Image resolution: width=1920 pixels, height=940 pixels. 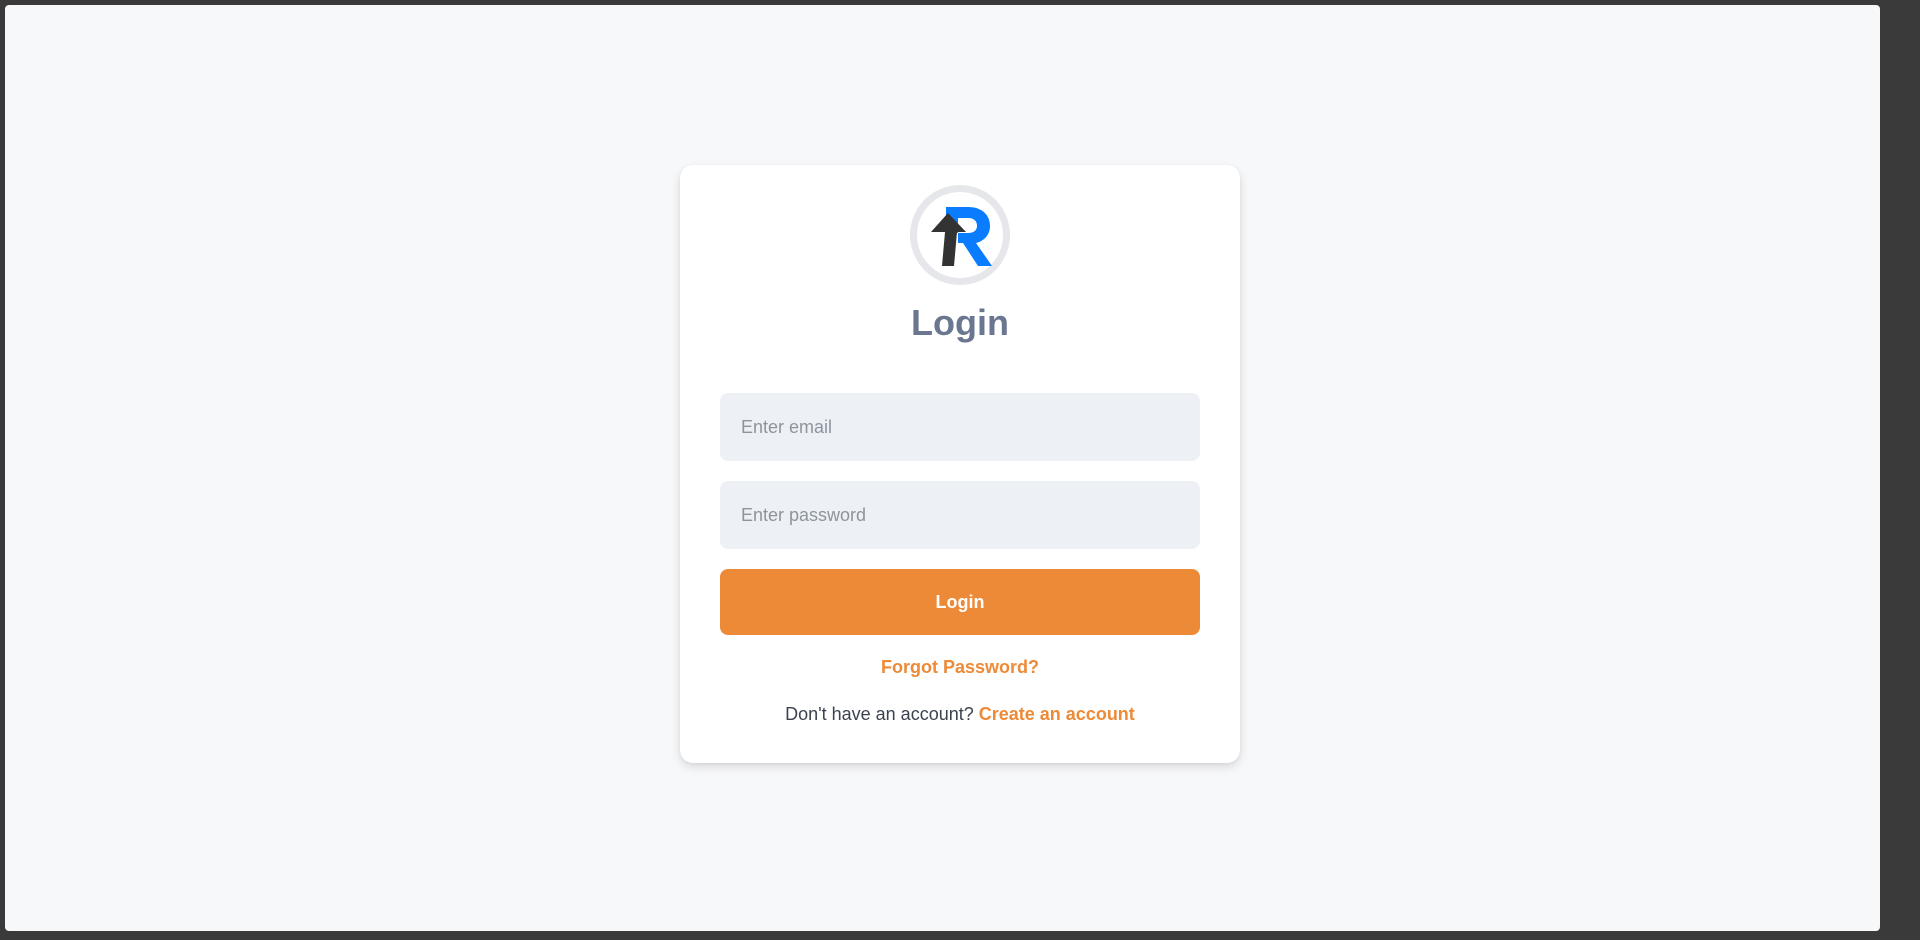 What do you see at coordinates (960, 427) in the screenshot?
I see `email-field` at bounding box center [960, 427].